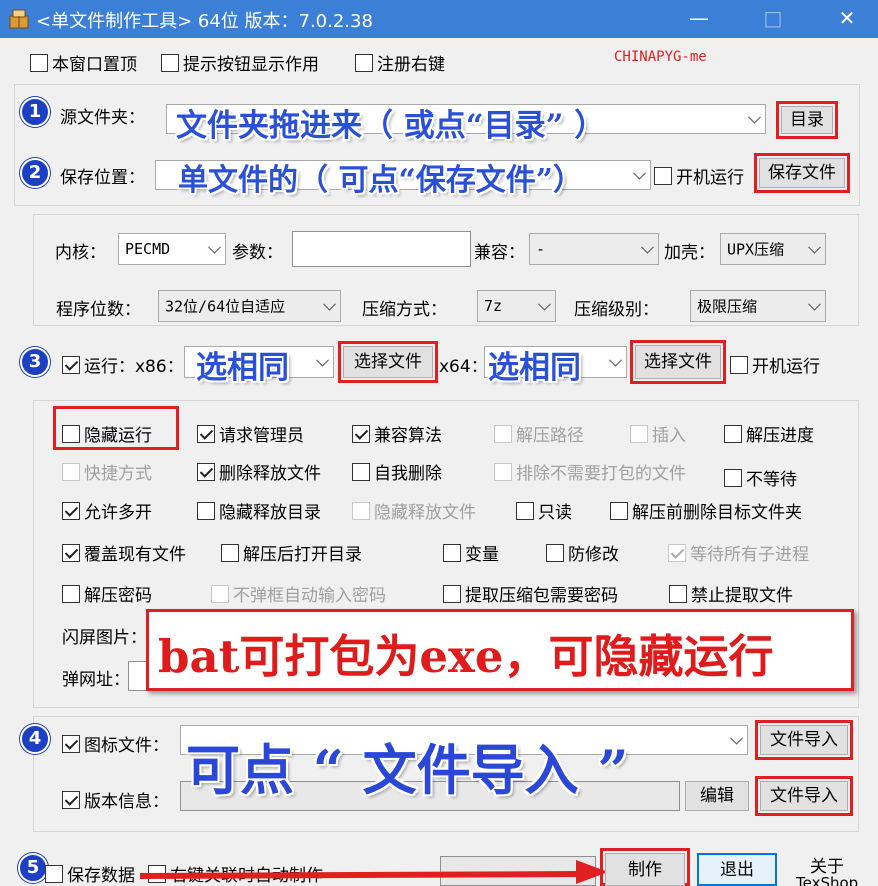  What do you see at coordinates (658, 433) in the screenshot?
I see `insert-checkbox: 插入` at bounding box center [658, 433].